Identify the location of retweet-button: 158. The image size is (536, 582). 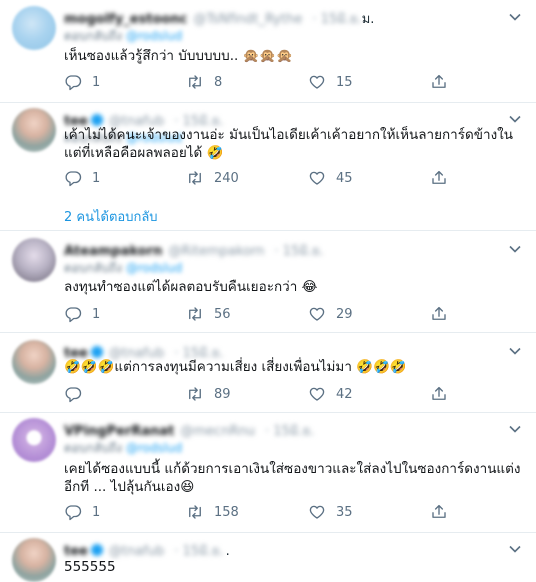
(212, 512).